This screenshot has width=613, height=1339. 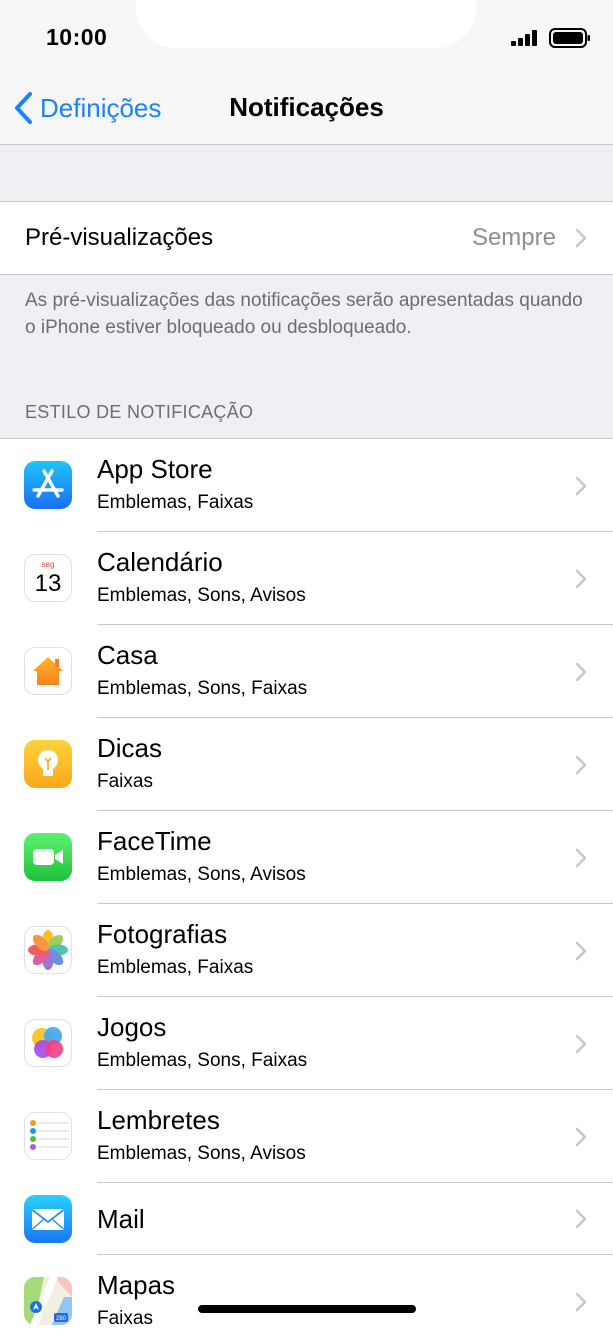 I want to click on back-chevron-icon, so click(x=23, y=108).